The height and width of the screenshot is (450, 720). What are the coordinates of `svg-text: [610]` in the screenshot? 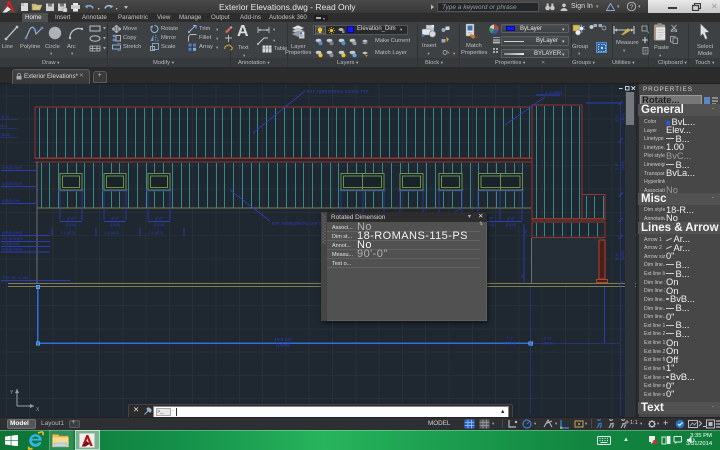 It's located at (548, 343).